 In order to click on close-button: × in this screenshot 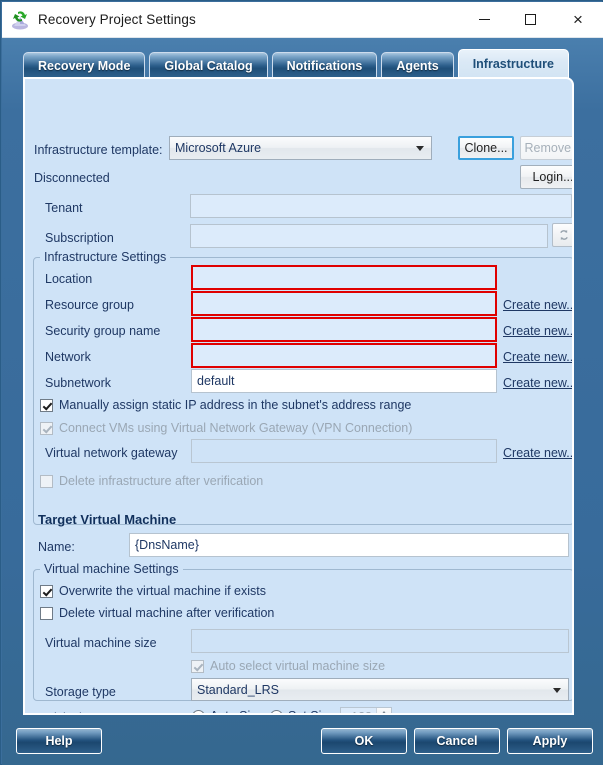, I will do `click(578, 20)`.